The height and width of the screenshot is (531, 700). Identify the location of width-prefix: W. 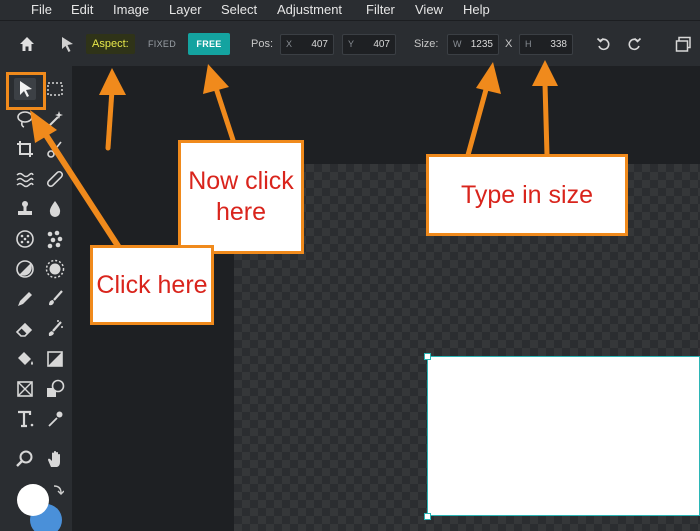
(457, 44).